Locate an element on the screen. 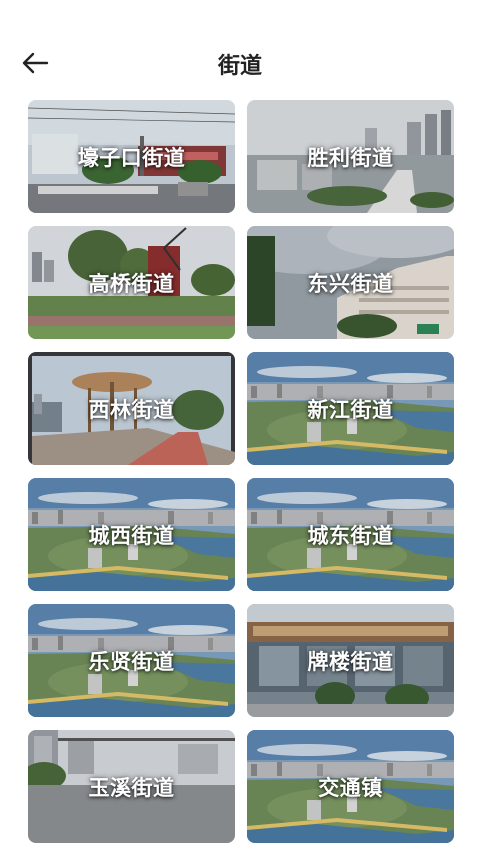  card-label: 西林街道 is located at coordinates (131, 410).